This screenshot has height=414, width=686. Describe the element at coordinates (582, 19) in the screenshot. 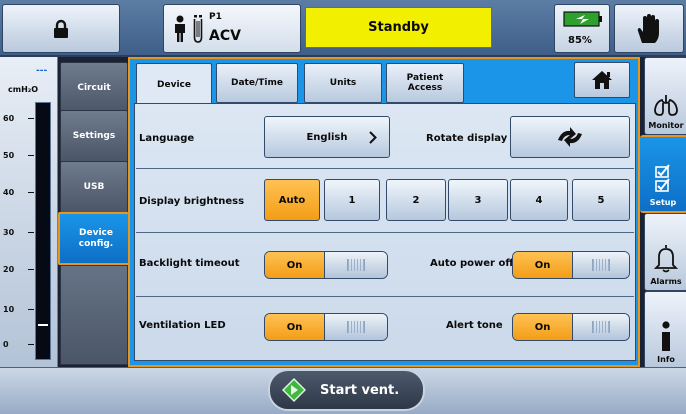

I see `battery-charging-icon` at that location.